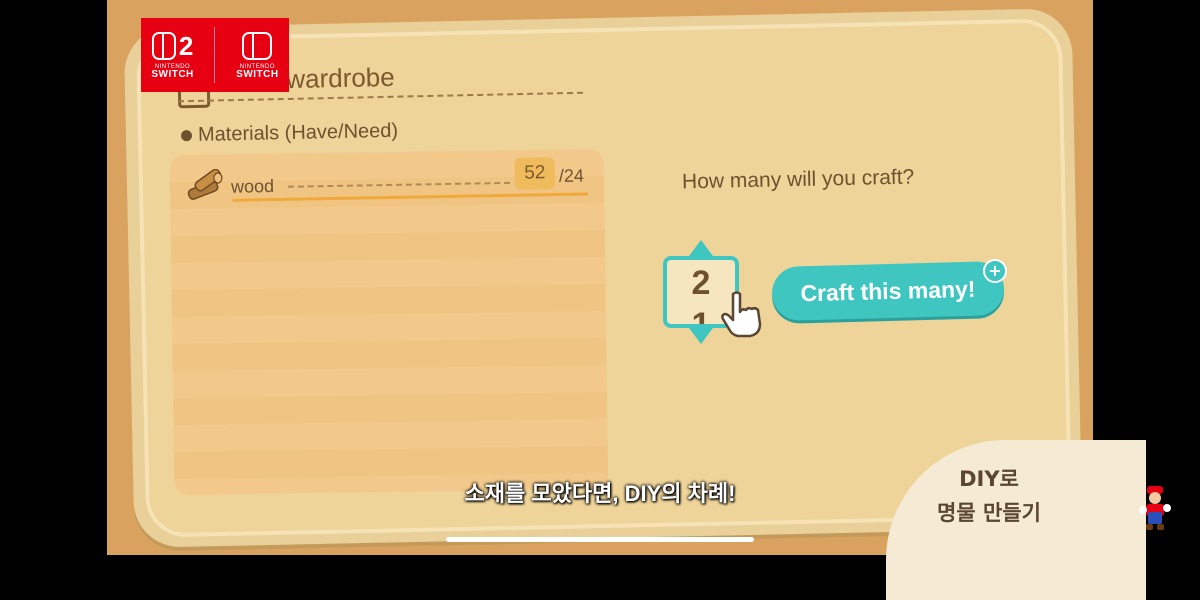 The height and width of the screenshot is (600, 1200). What do you see at coordinates (995, 271) in the screenshot?
I see `plus-icon: +` at bounding box center [995, 271].